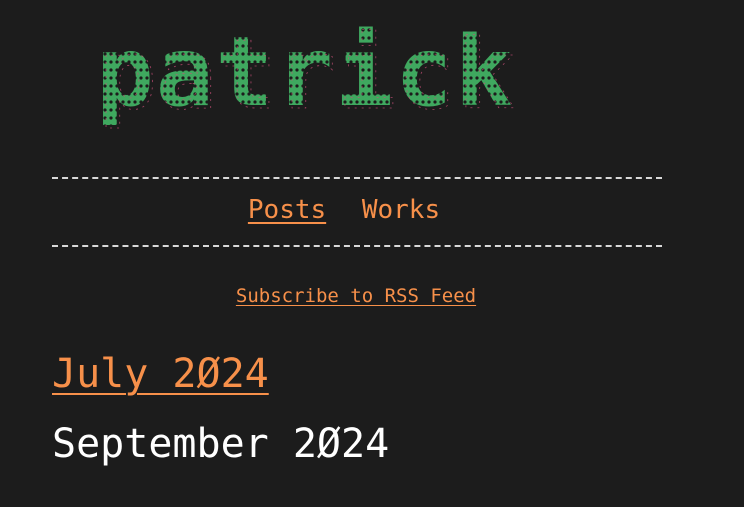 Image resolution: width=744 pixels, height=507 pixels. I want to click on nav-link-posts: Posts, so click(287, 210).